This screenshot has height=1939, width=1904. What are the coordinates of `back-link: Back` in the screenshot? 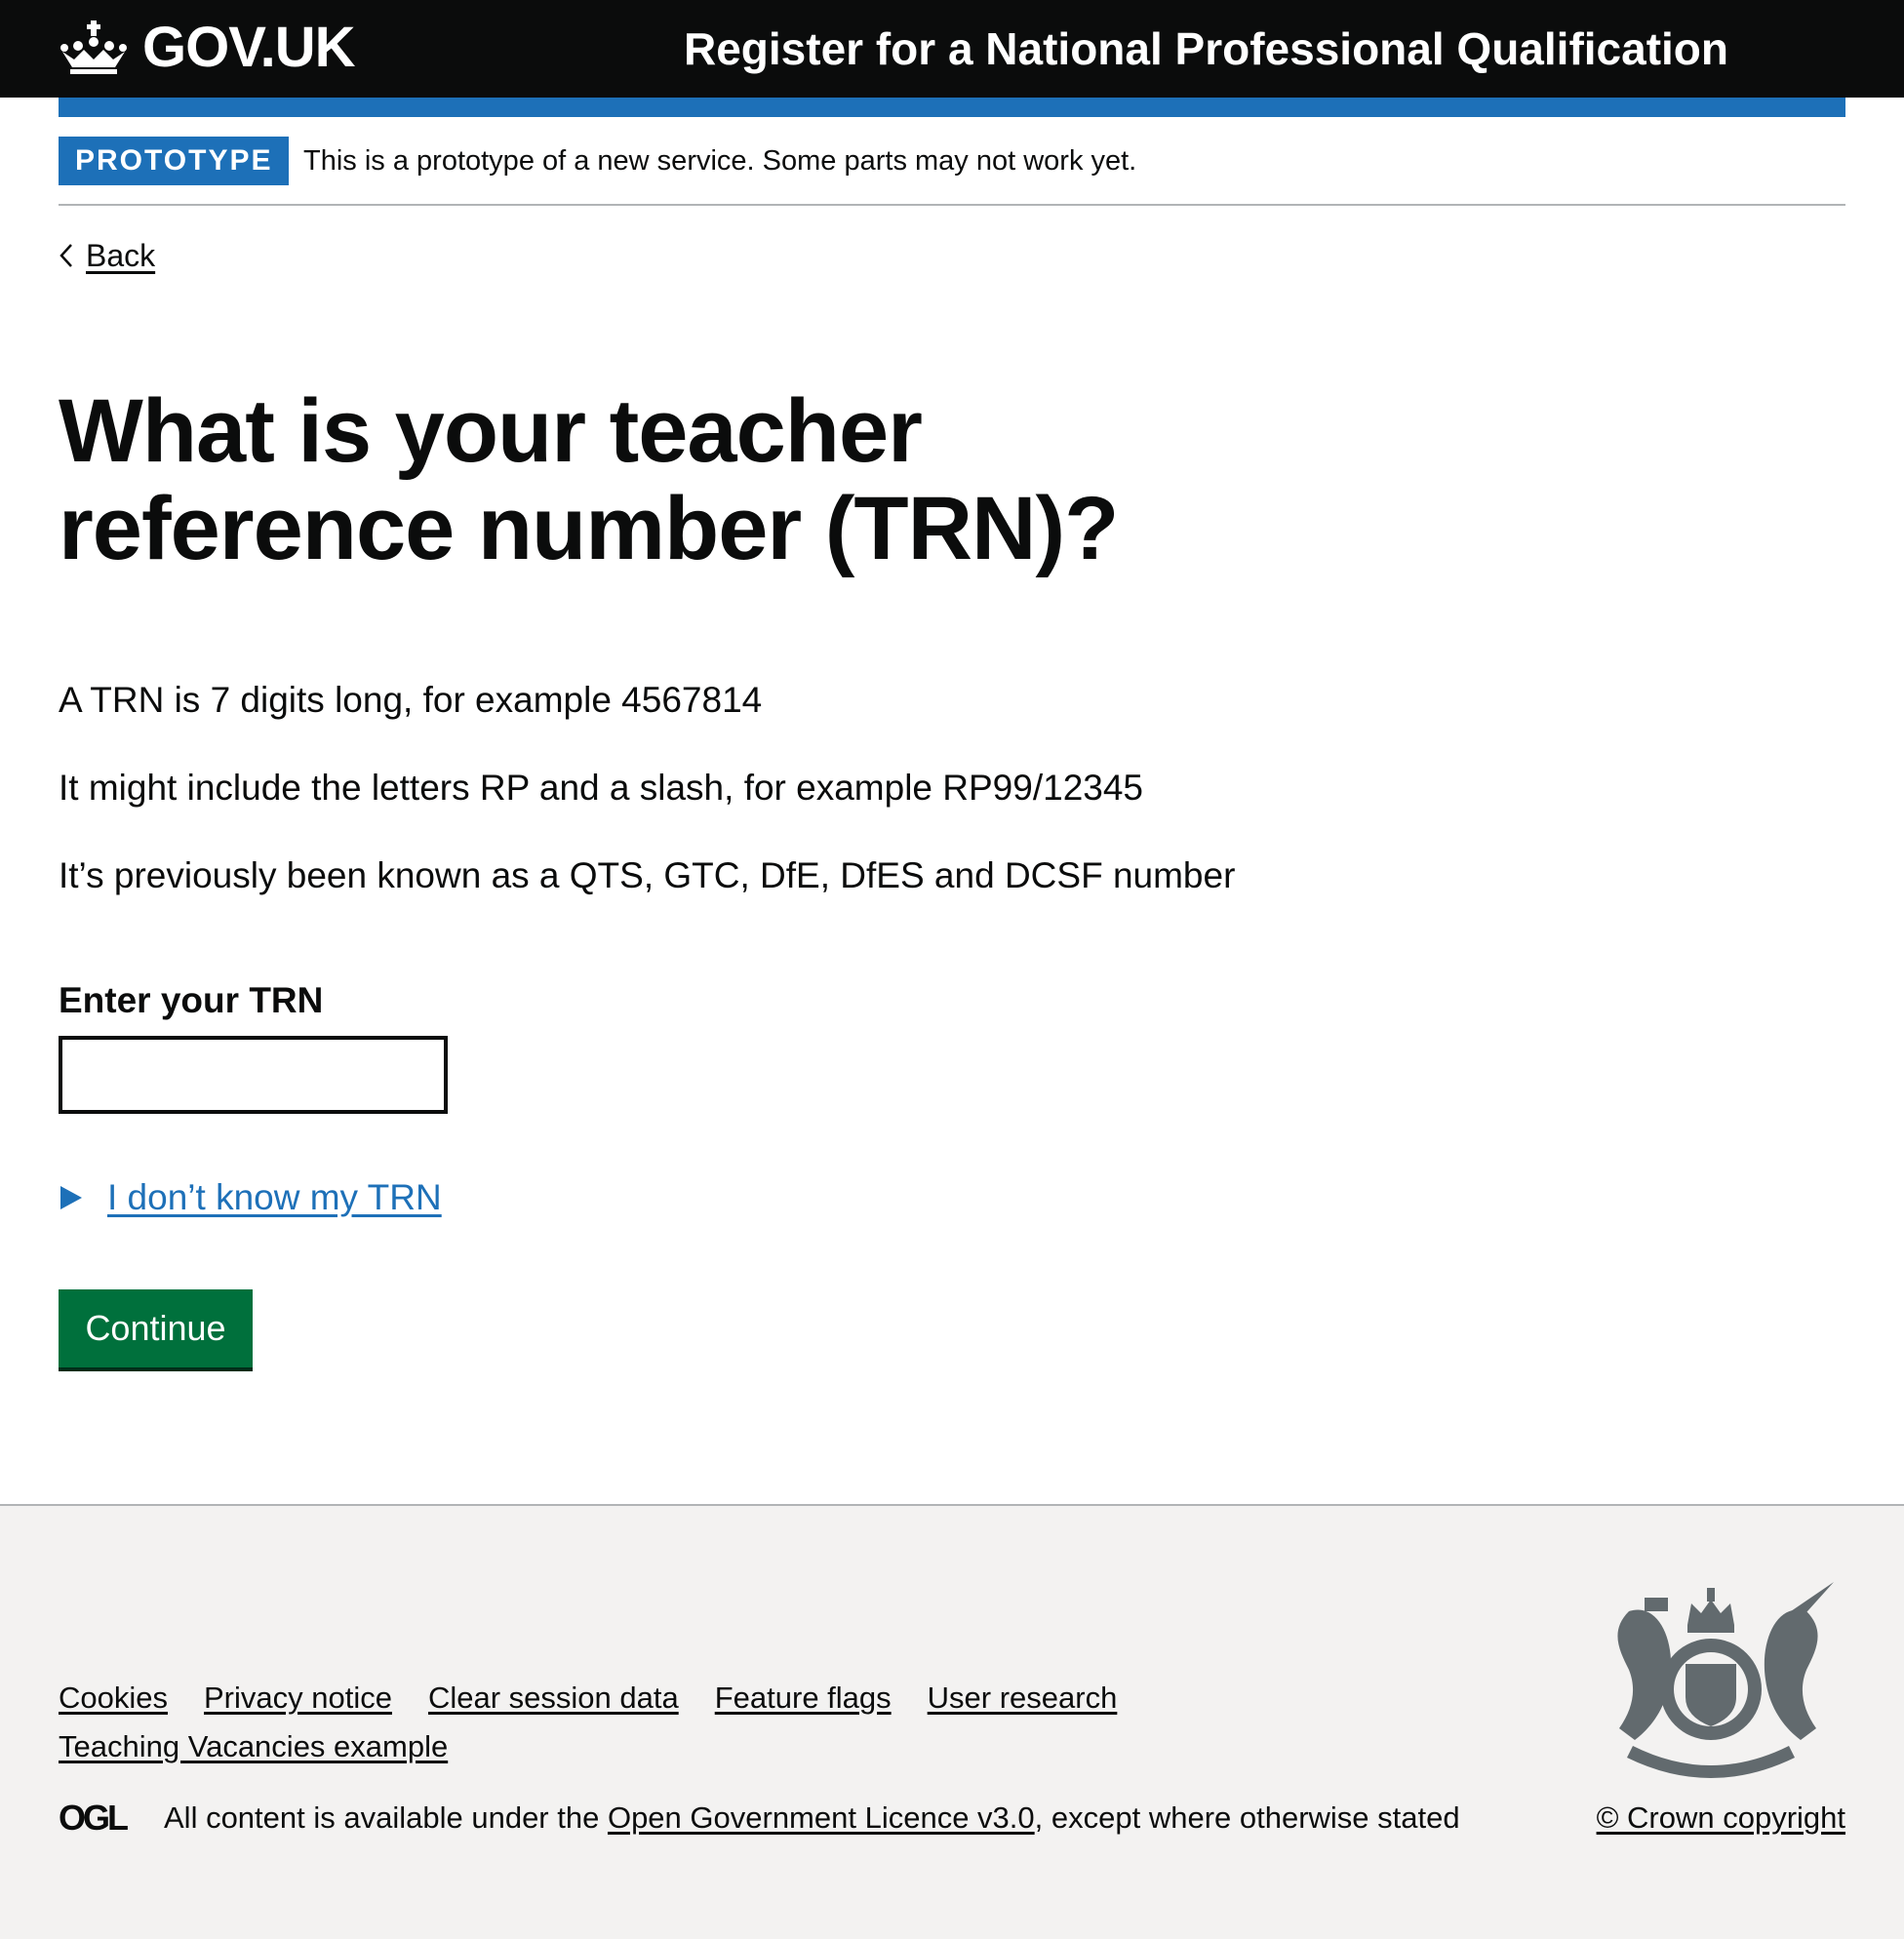 It's located at (107, 255).